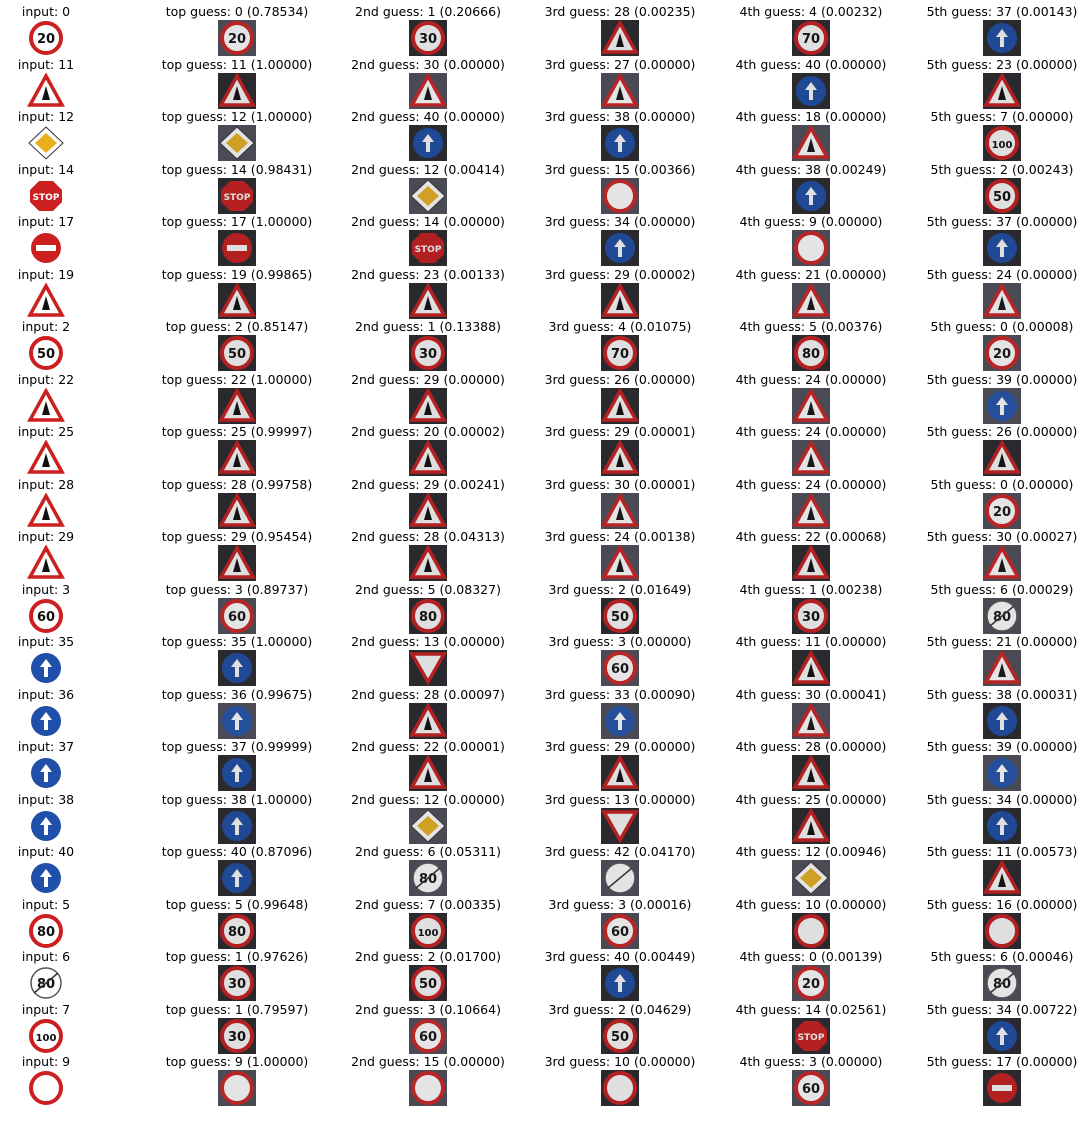 The width and height of the screenshot is (1081, 1134). What do you see at coordinates (428, 274) in the screenshot?
I see `guess-label: 2nd guess: 23 (0.00133)` at bounding box center [428, 274].